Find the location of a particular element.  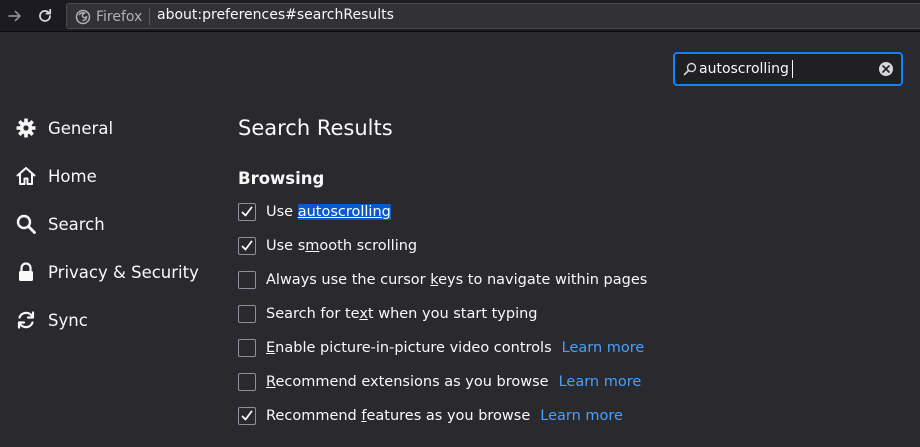

option-label: Recommend extensions as you browse is located at coordinates (407, 382).